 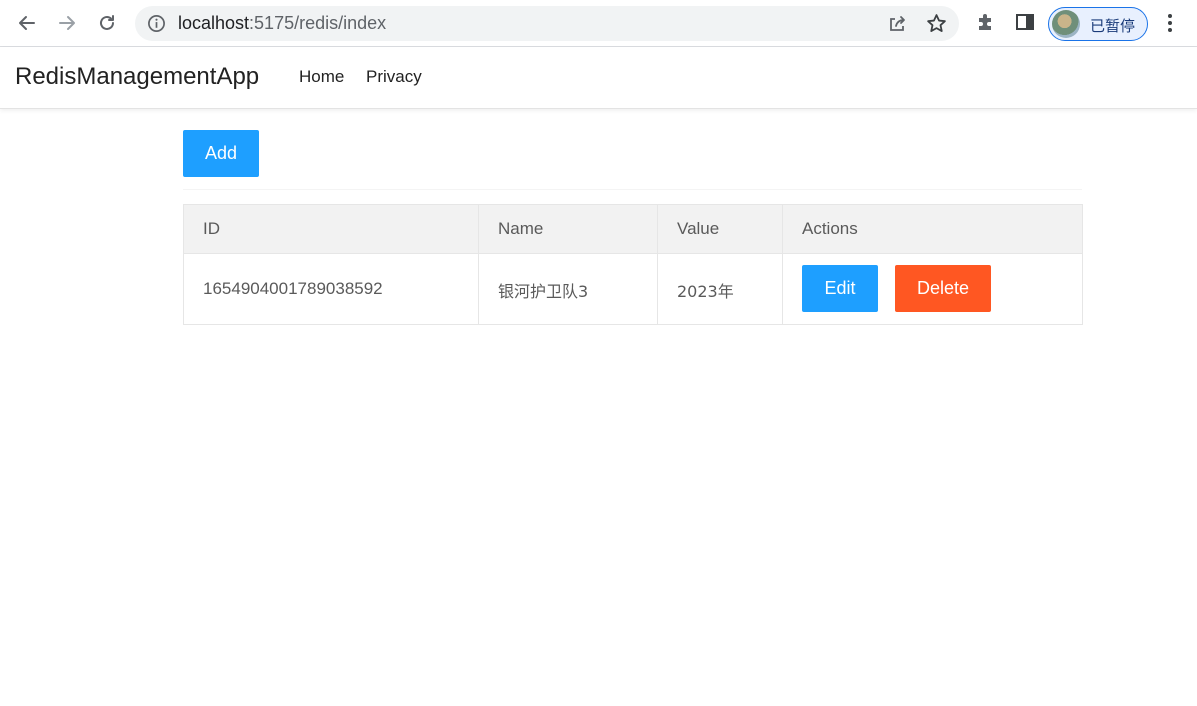 I want to click on nav-link-home: Home, so click(x=321, y=77).